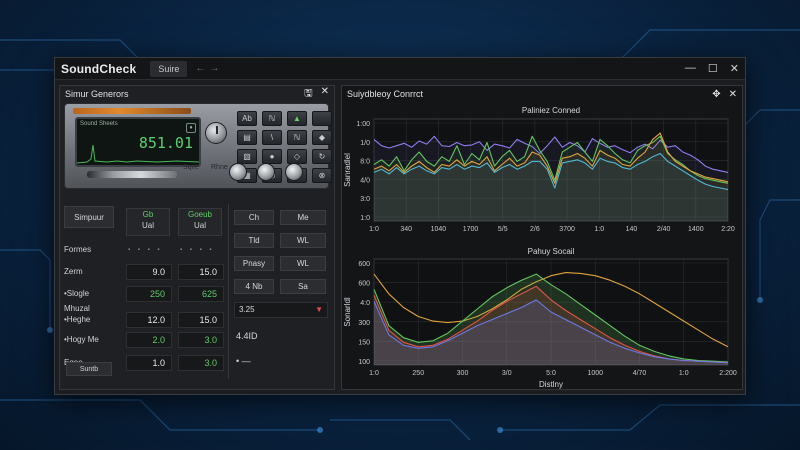  Describe the element at coordinates (364, 323) in the screenshot. I see `y-tick-label: 300` at that location.